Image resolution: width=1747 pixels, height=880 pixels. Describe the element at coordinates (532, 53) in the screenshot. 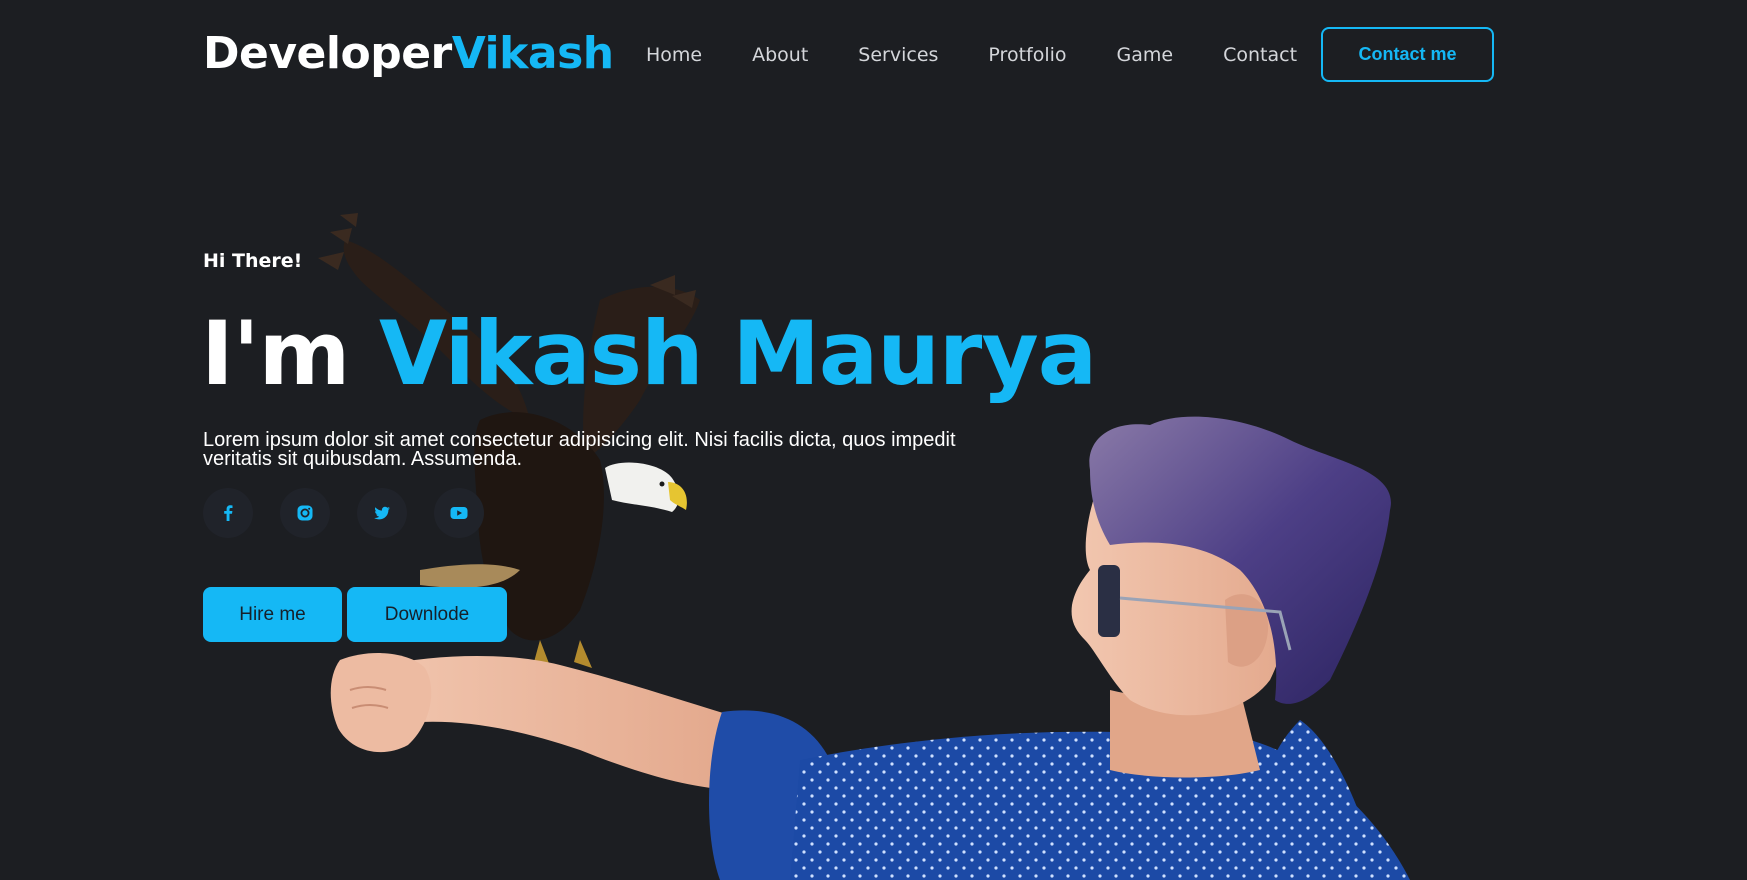

I see `brand-second: Vikash` at that location.